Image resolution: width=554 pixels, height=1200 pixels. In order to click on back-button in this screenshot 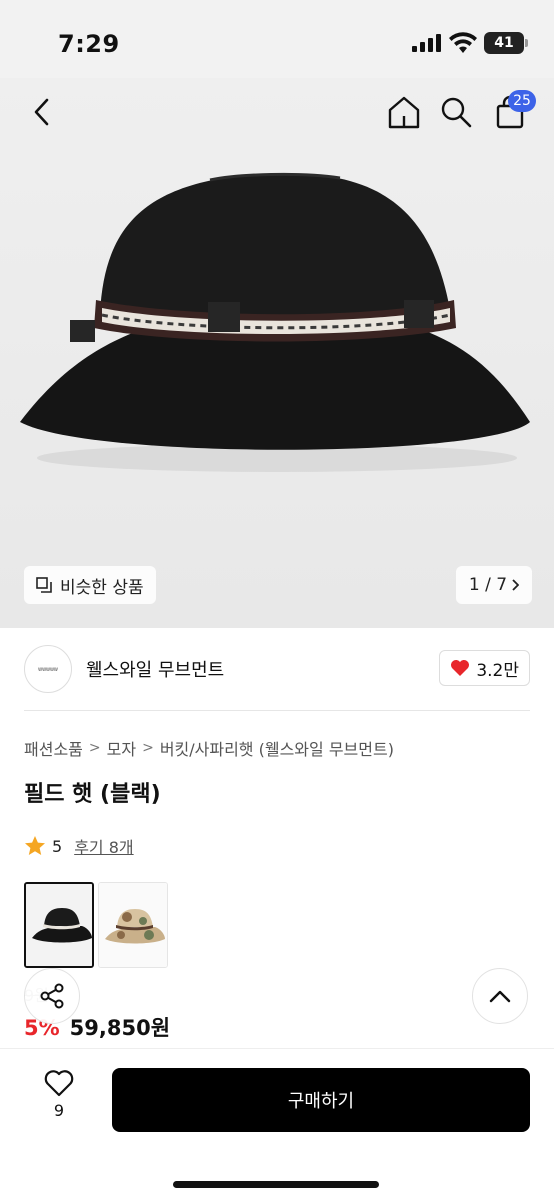, I will do `click(42, 112)`.